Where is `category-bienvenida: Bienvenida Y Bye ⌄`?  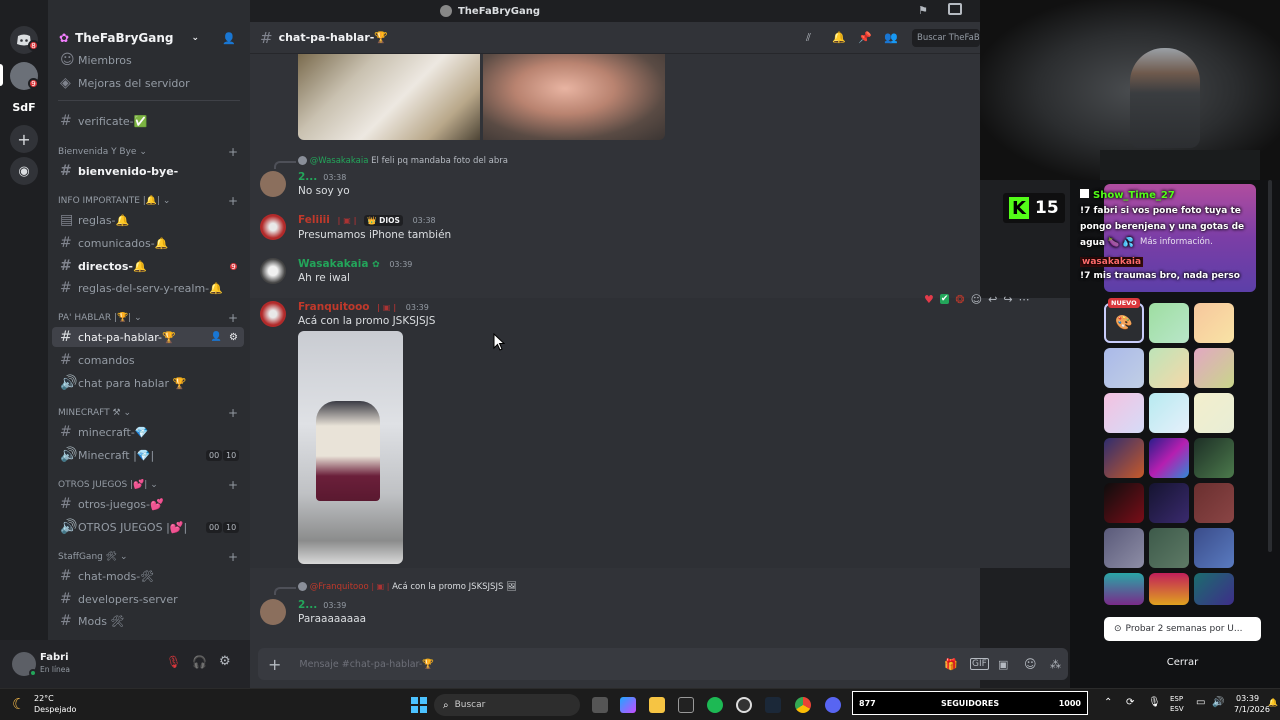
category-bienvenida: Bienvenida Y Bye ⌄ is located at coordinates (102, 152).